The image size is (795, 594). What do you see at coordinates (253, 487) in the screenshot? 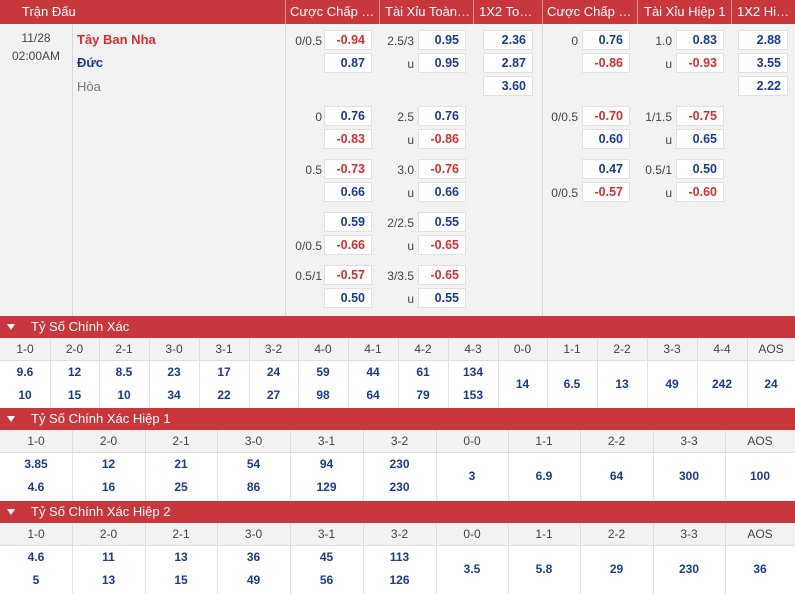
I see `score-odds-away: 86` at bounding box center [253, 487].